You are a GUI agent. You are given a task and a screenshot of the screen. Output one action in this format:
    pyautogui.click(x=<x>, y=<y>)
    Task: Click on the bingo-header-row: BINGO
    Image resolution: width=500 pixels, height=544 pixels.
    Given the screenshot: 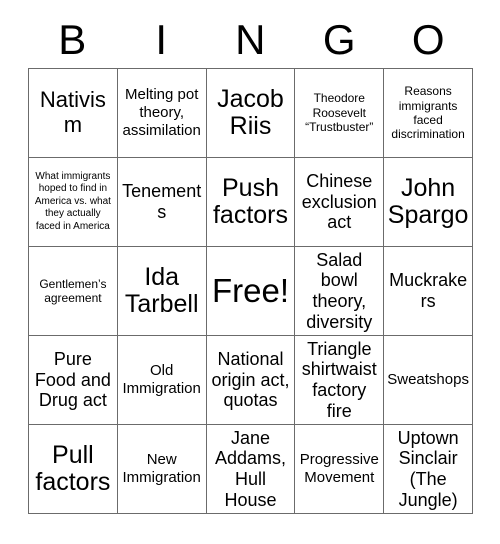 What is the action you would take?
    pyautogui.click(x=250, y=40)
    